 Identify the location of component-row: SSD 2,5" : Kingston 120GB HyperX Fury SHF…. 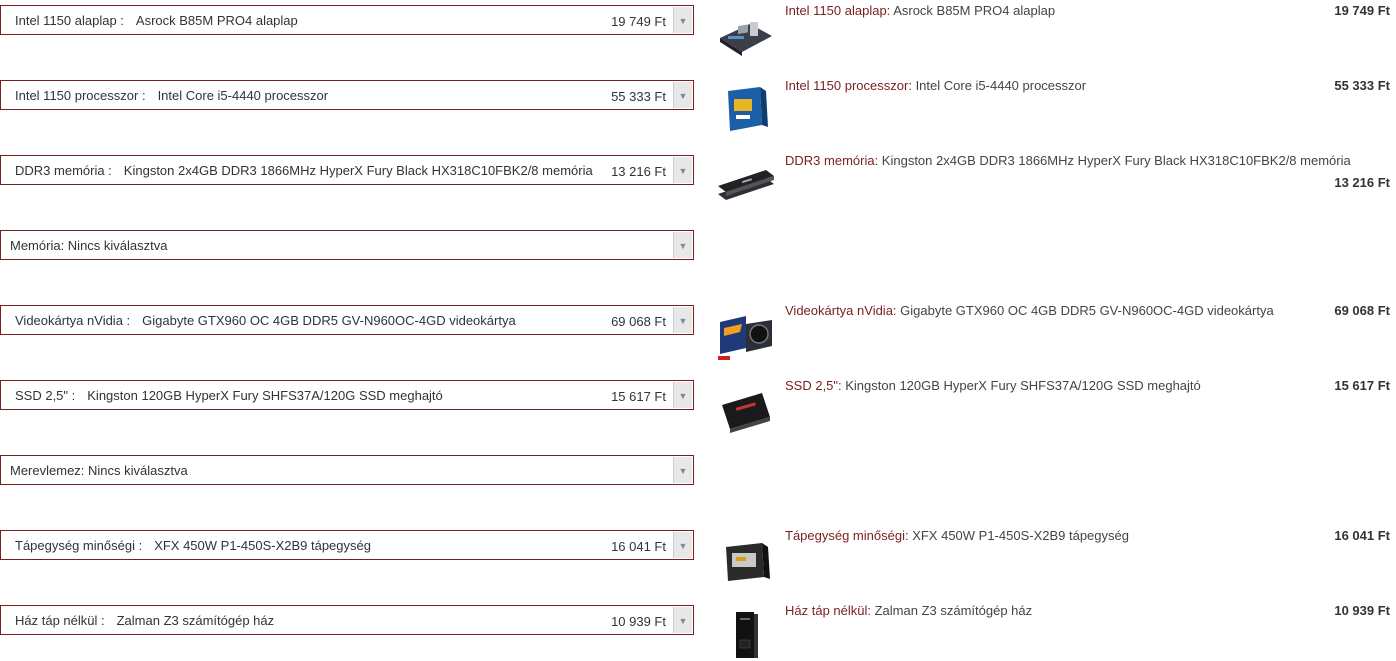
(698, 405).